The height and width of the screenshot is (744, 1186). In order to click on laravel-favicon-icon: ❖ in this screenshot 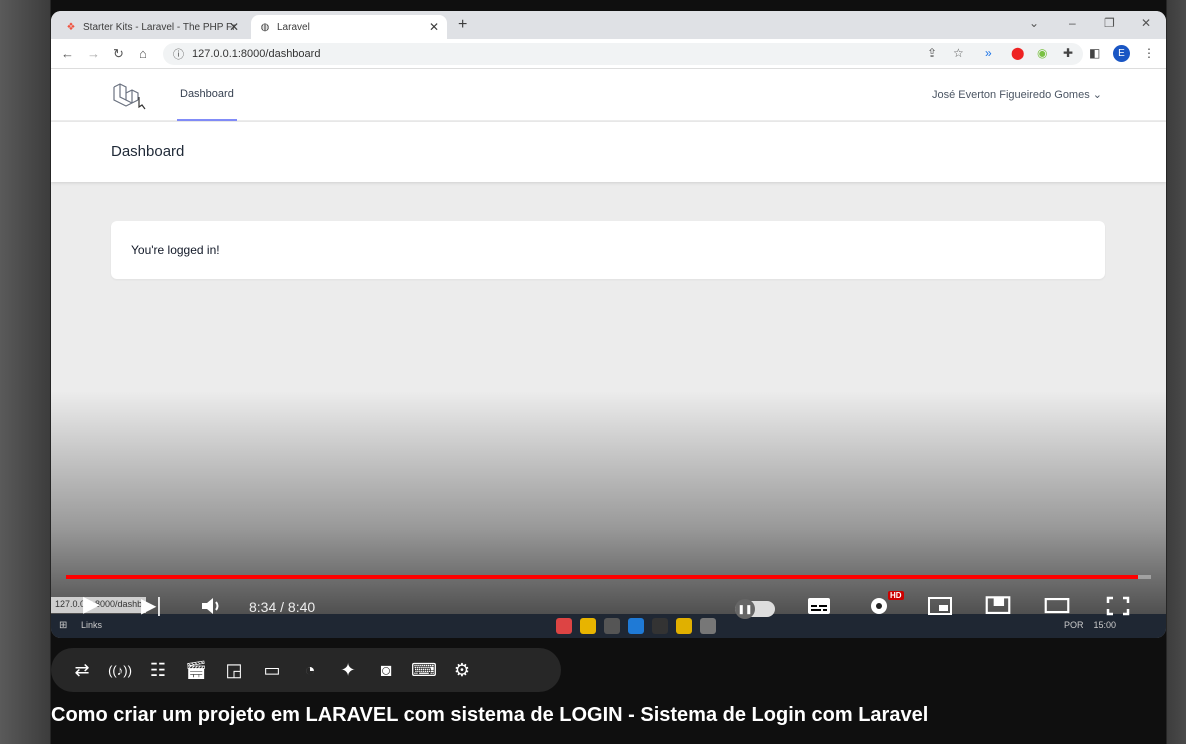, I will do `click(71, 27)`.